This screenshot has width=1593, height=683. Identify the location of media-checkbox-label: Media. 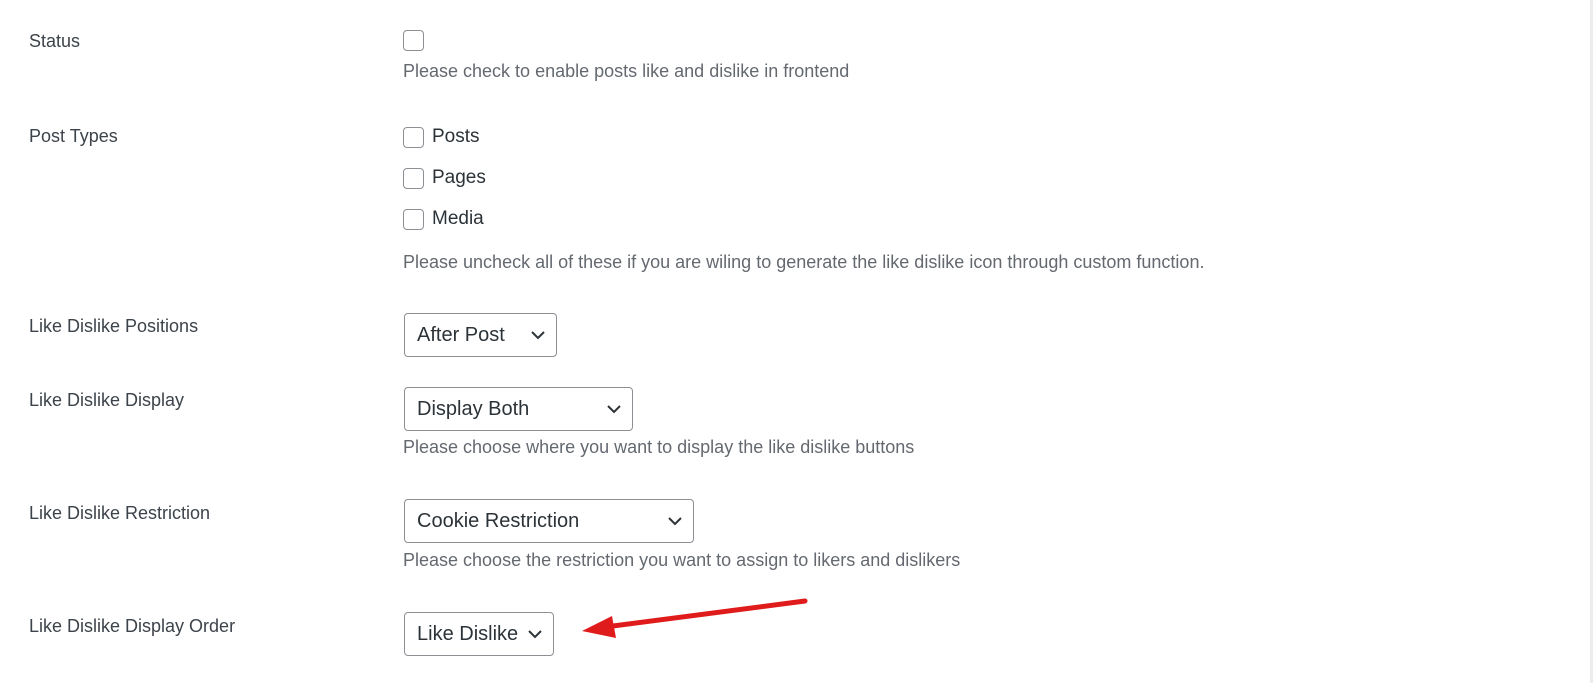
(458, 219).